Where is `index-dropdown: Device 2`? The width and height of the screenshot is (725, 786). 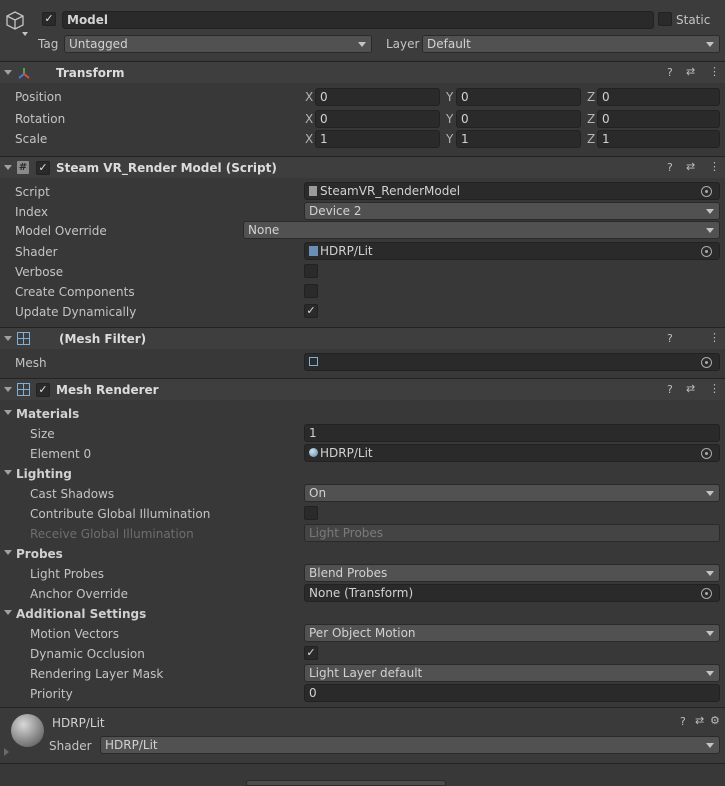 index-dropdown: Device 2 is located at coordinates (512, 211).